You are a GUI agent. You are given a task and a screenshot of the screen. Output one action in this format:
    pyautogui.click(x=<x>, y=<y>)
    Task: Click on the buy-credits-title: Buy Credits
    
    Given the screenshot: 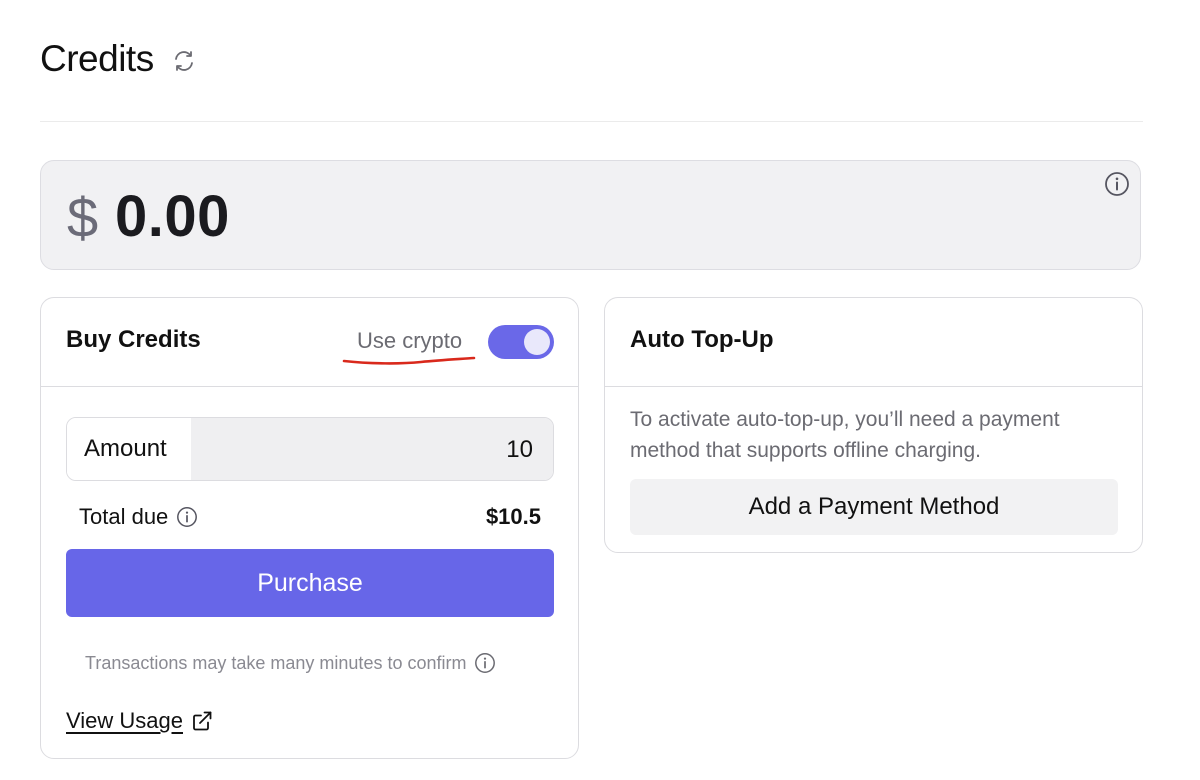 What is the action you would take?
    pyautogui.click(x=133, y=339)
    